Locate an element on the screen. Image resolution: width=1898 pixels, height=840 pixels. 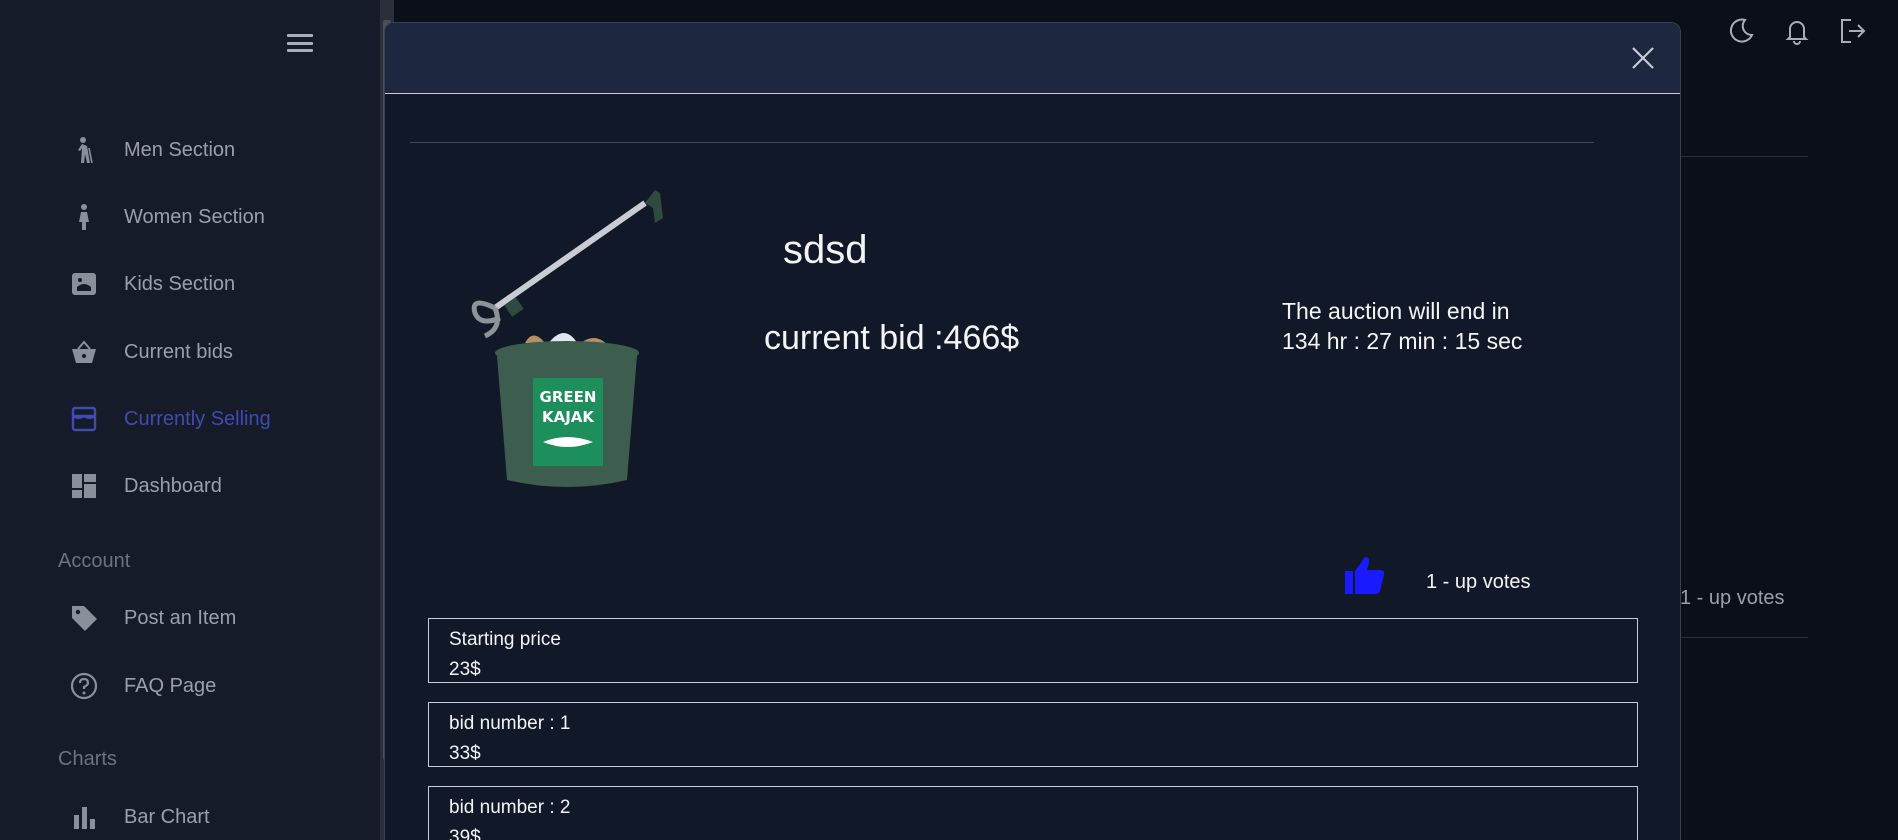
bid-label: bid number : 1 is located at coordinates (510, 723).